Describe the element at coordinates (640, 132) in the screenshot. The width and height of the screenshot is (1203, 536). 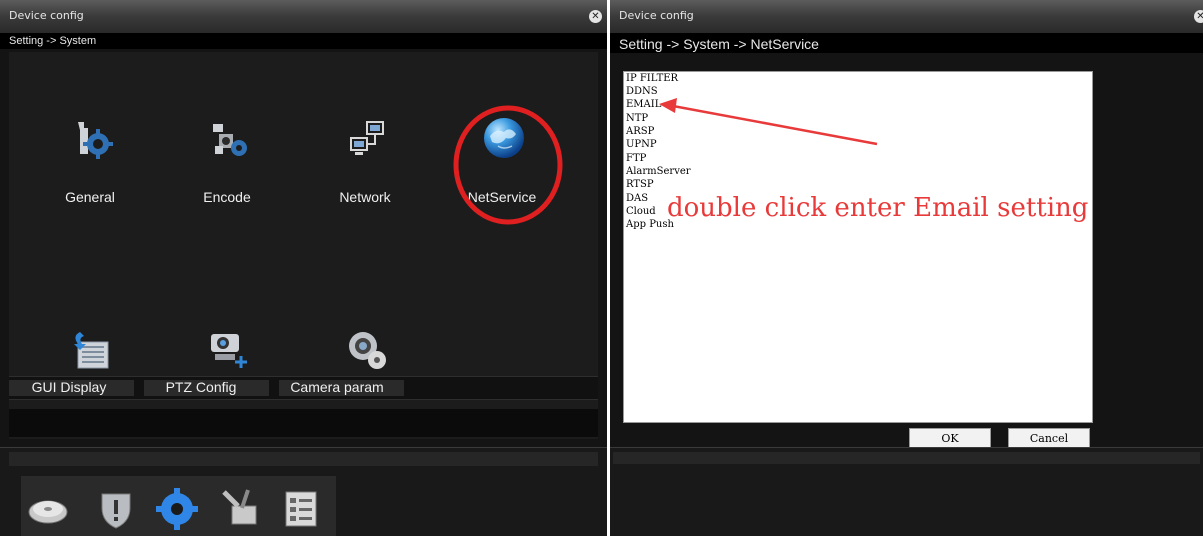
I see `list-item-arsp: ARSP` at that location.